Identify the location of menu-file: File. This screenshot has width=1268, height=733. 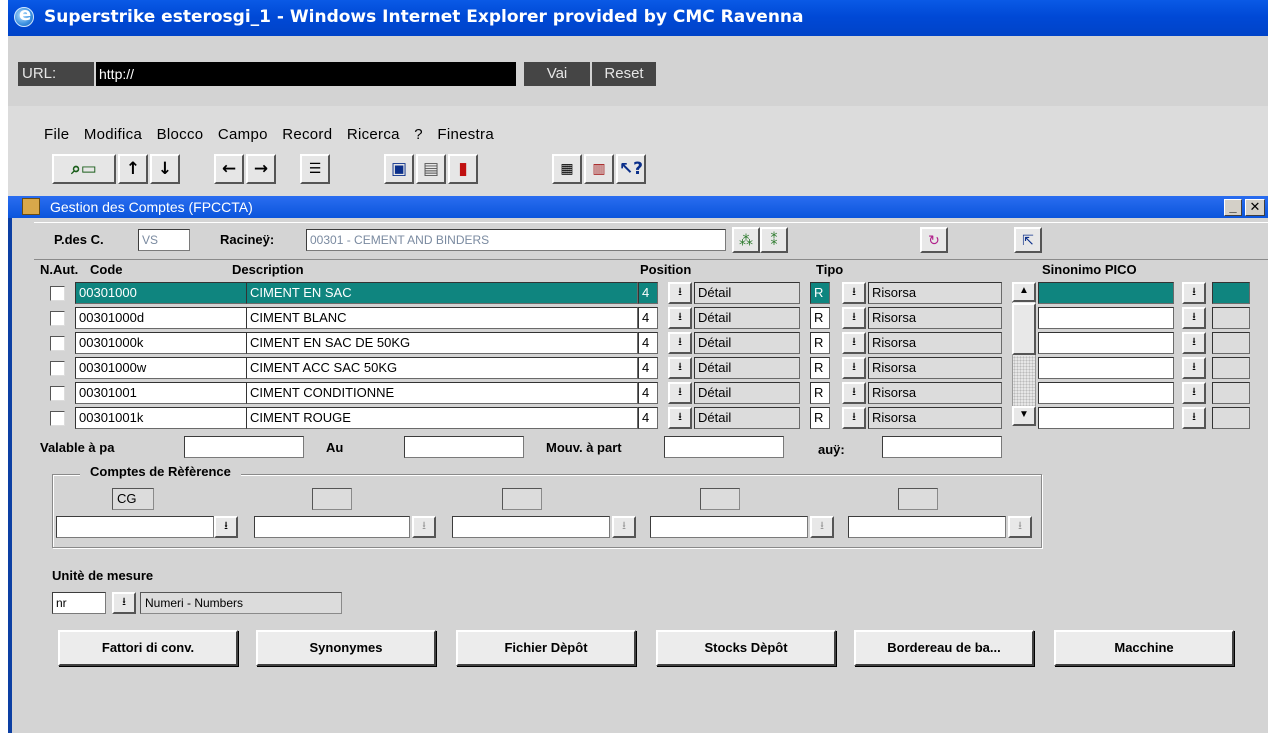
(56, 134).